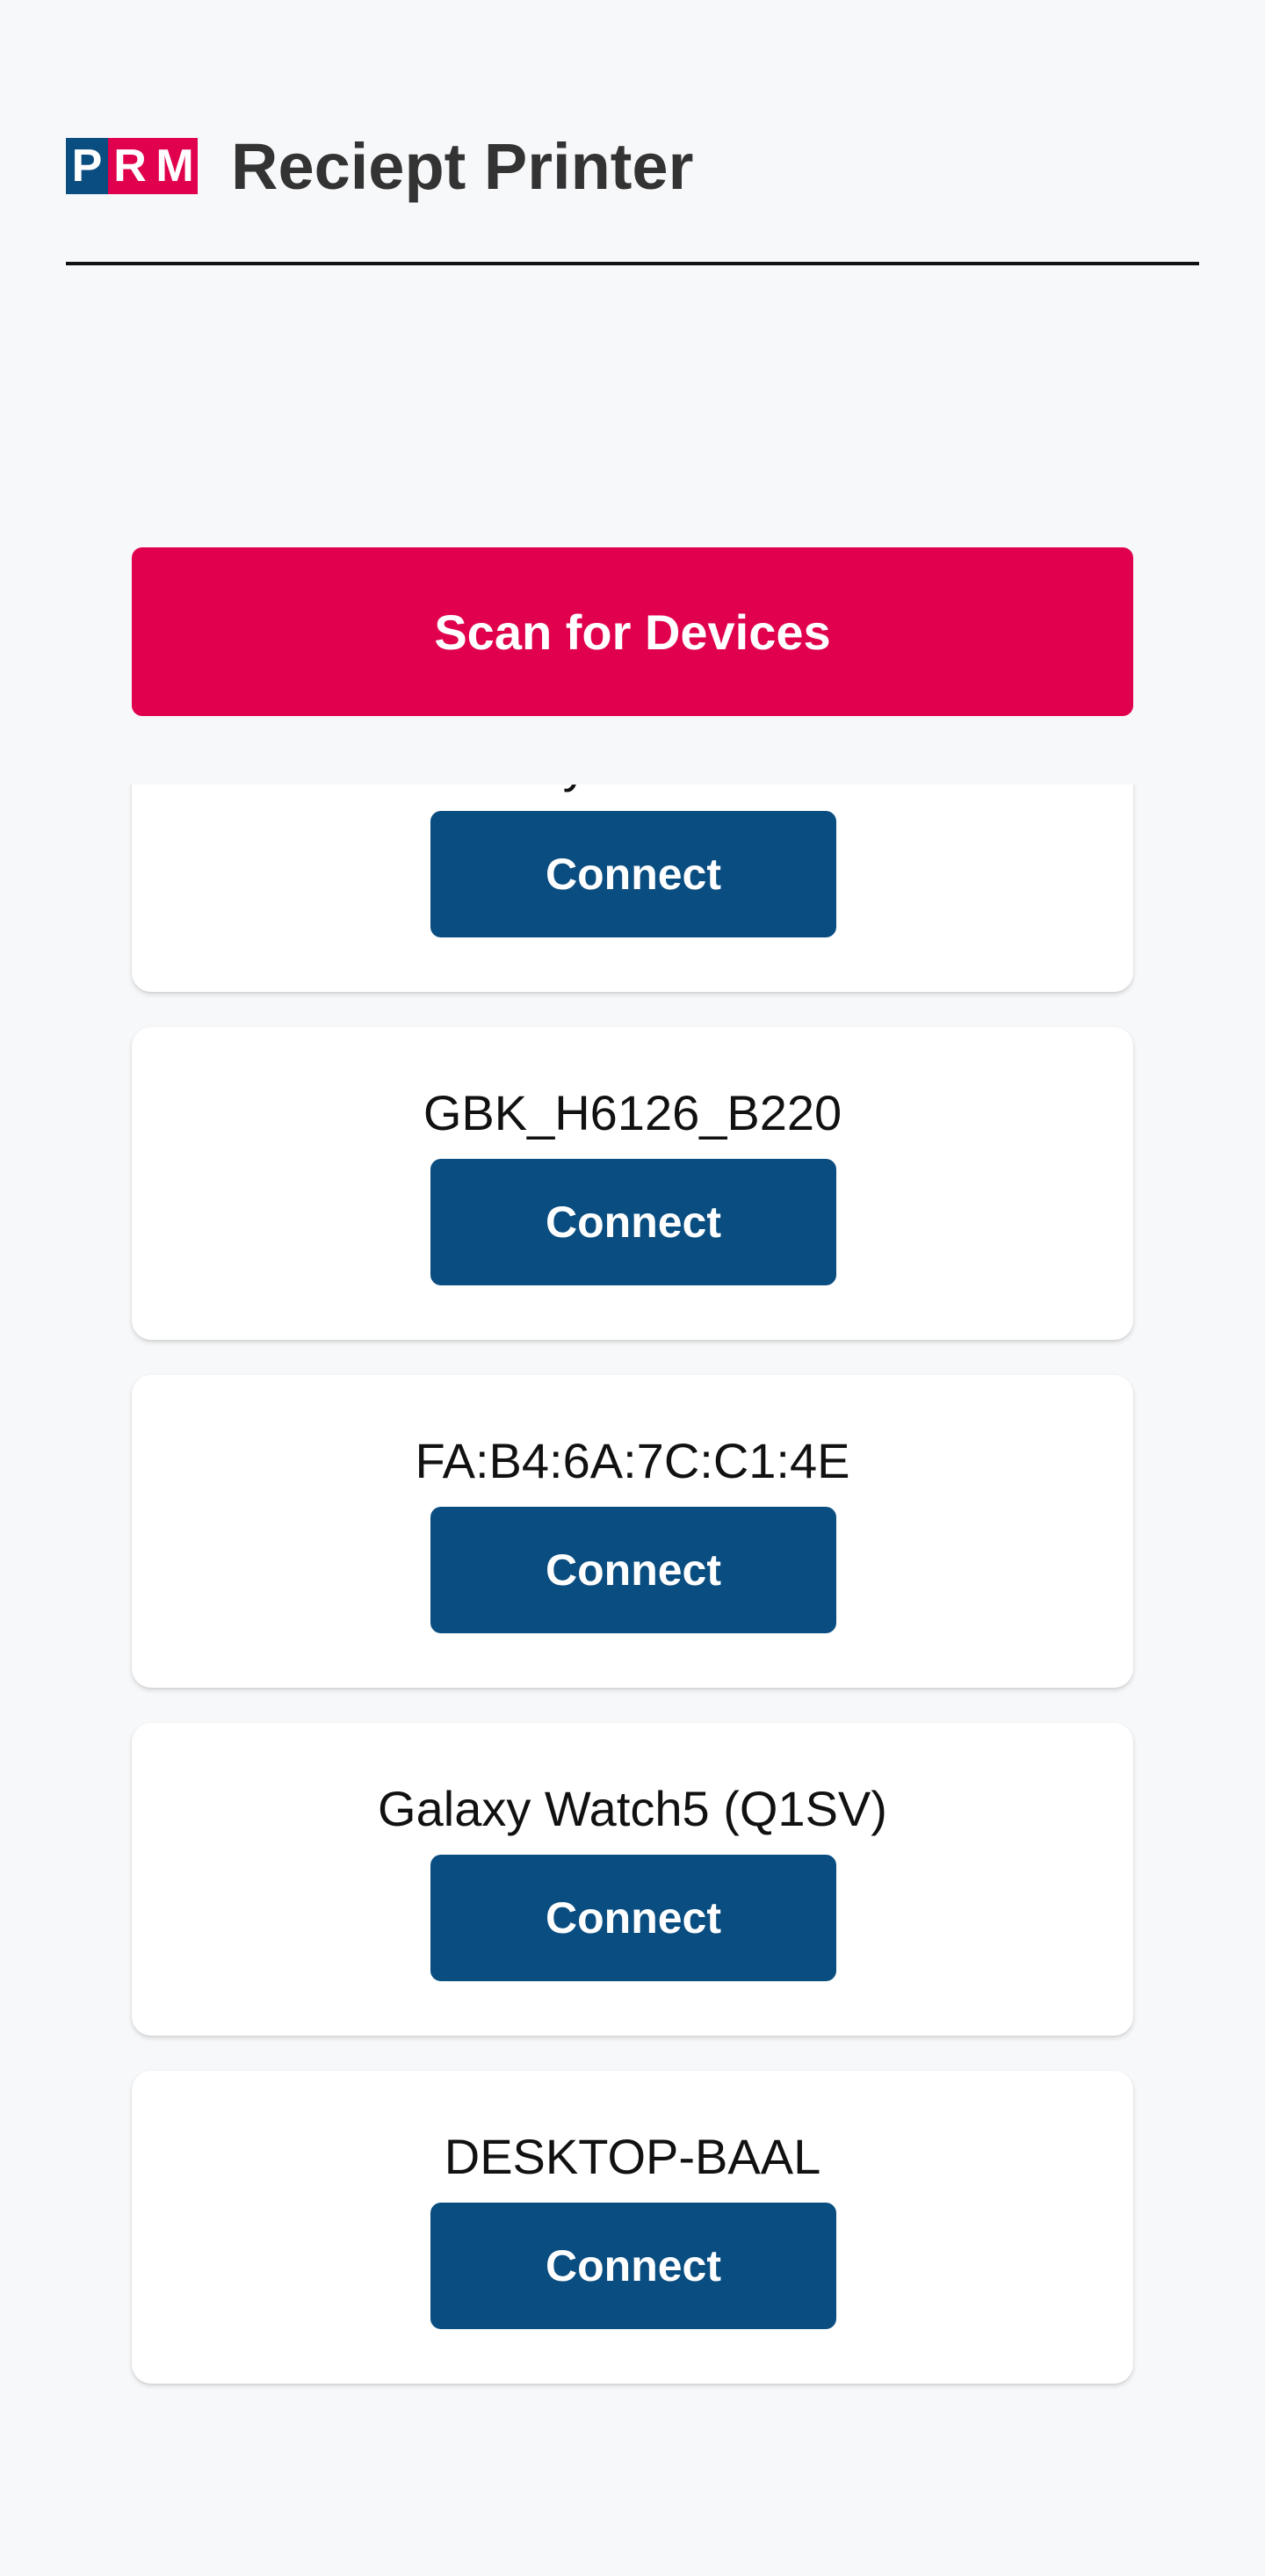 Image resolution: width=1265 pixels, height=2576 pixels. What do you see at coordinates (175, 166) in the screenshot?
I see `logo-letter-m: M` at bounding box center [175, 166].